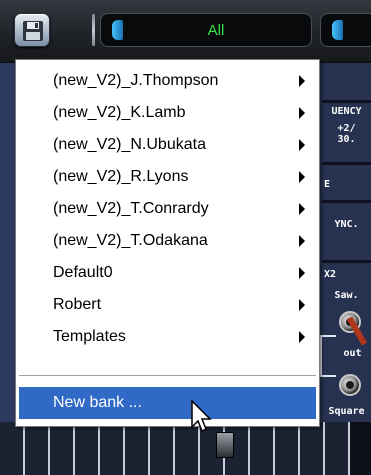 This screenshot has width=371, height=475. What do you see at coordinates (327, 184) in the screenshot?
I see `e-label: E` at bounding box center [327, 184].